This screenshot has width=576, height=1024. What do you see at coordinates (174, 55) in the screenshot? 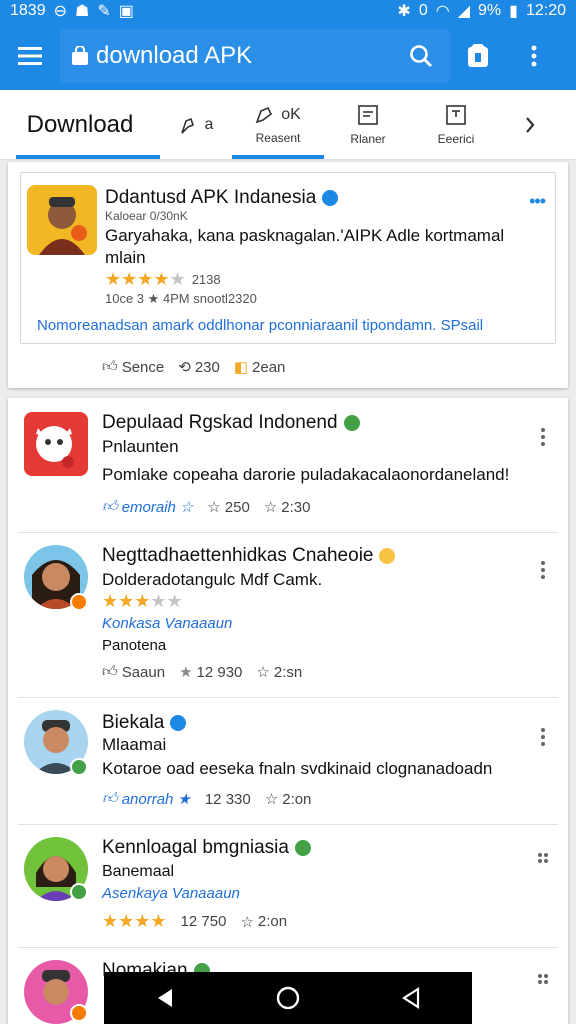
I see `search-query: download APK` at bounding box center [174, 55].